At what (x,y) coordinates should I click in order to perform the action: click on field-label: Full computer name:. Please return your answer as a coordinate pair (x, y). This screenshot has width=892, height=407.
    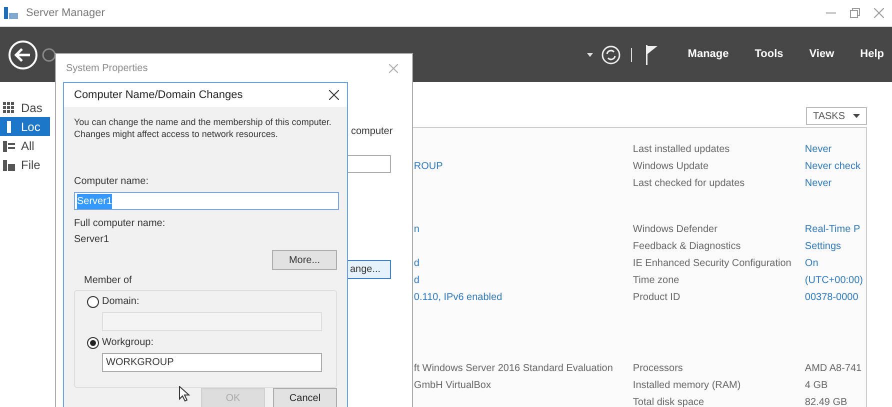
    Looking at the image, I should click on (120, 224).